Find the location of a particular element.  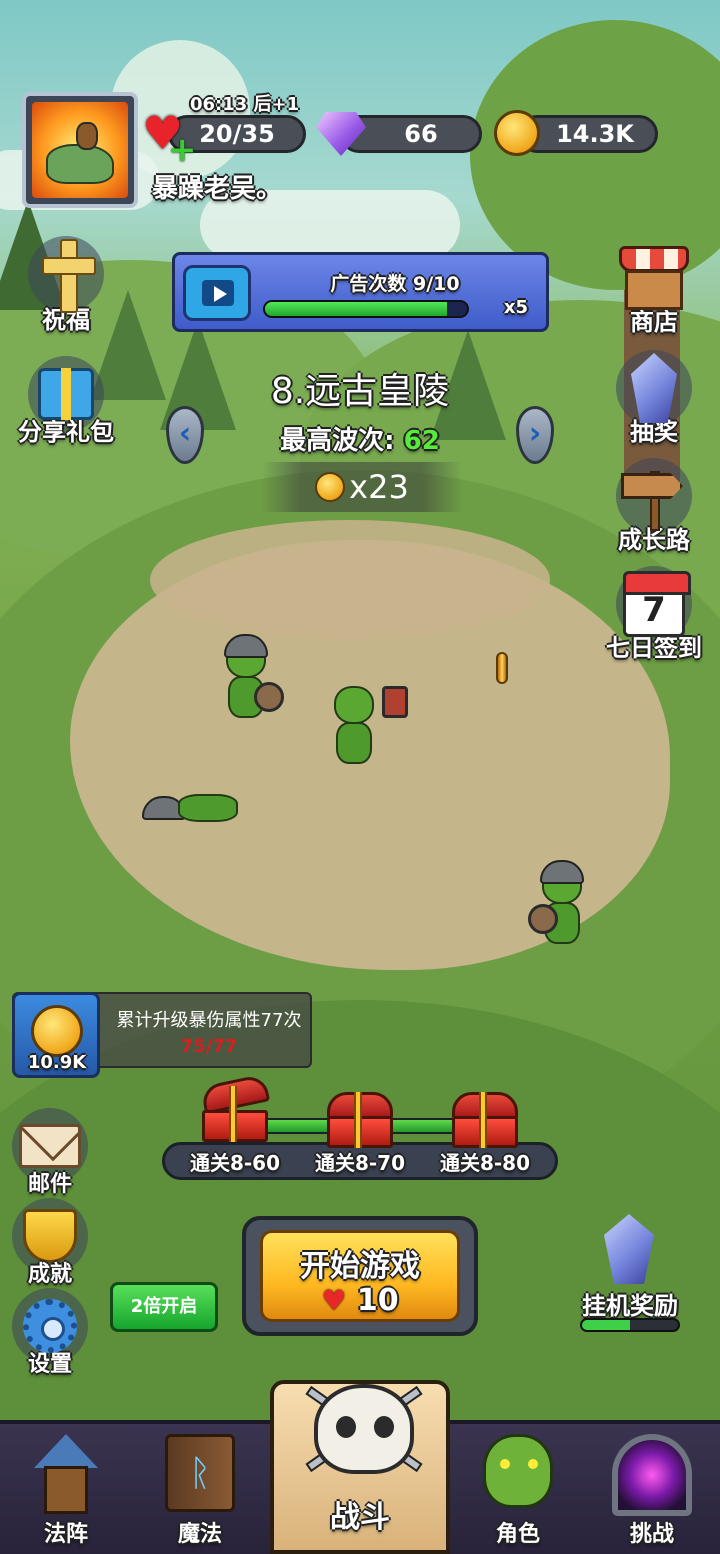

orc-face-icon is located at coordinates (518, 1471).